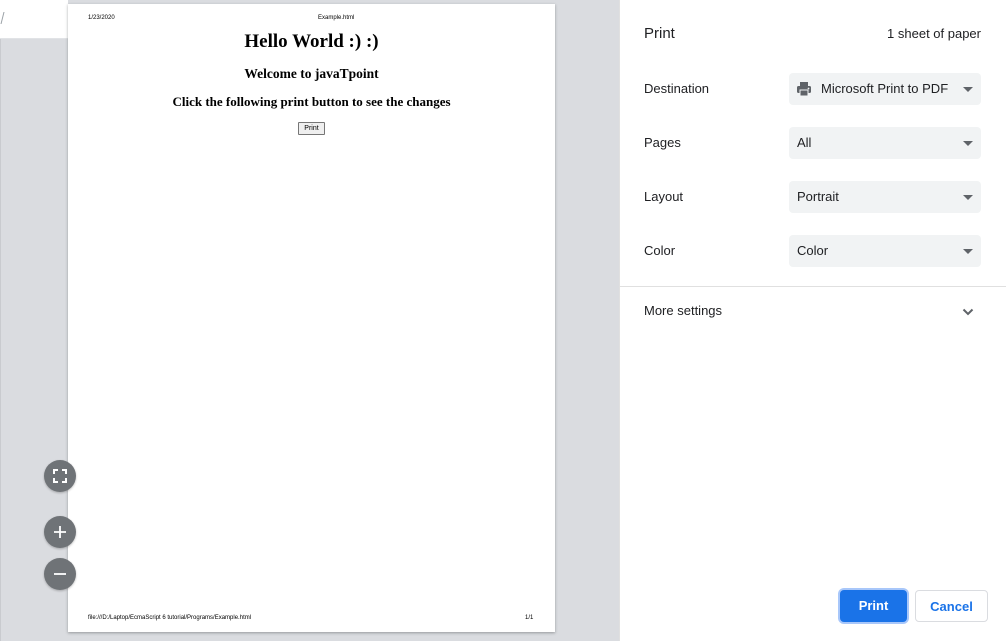 The height and width of the screenshot is (641, 1006). What do you see at coordinates (311, 41) in the screenshot?
I see `preview-heading-1: Hello World :) :)` at bounding box center [311, 41].